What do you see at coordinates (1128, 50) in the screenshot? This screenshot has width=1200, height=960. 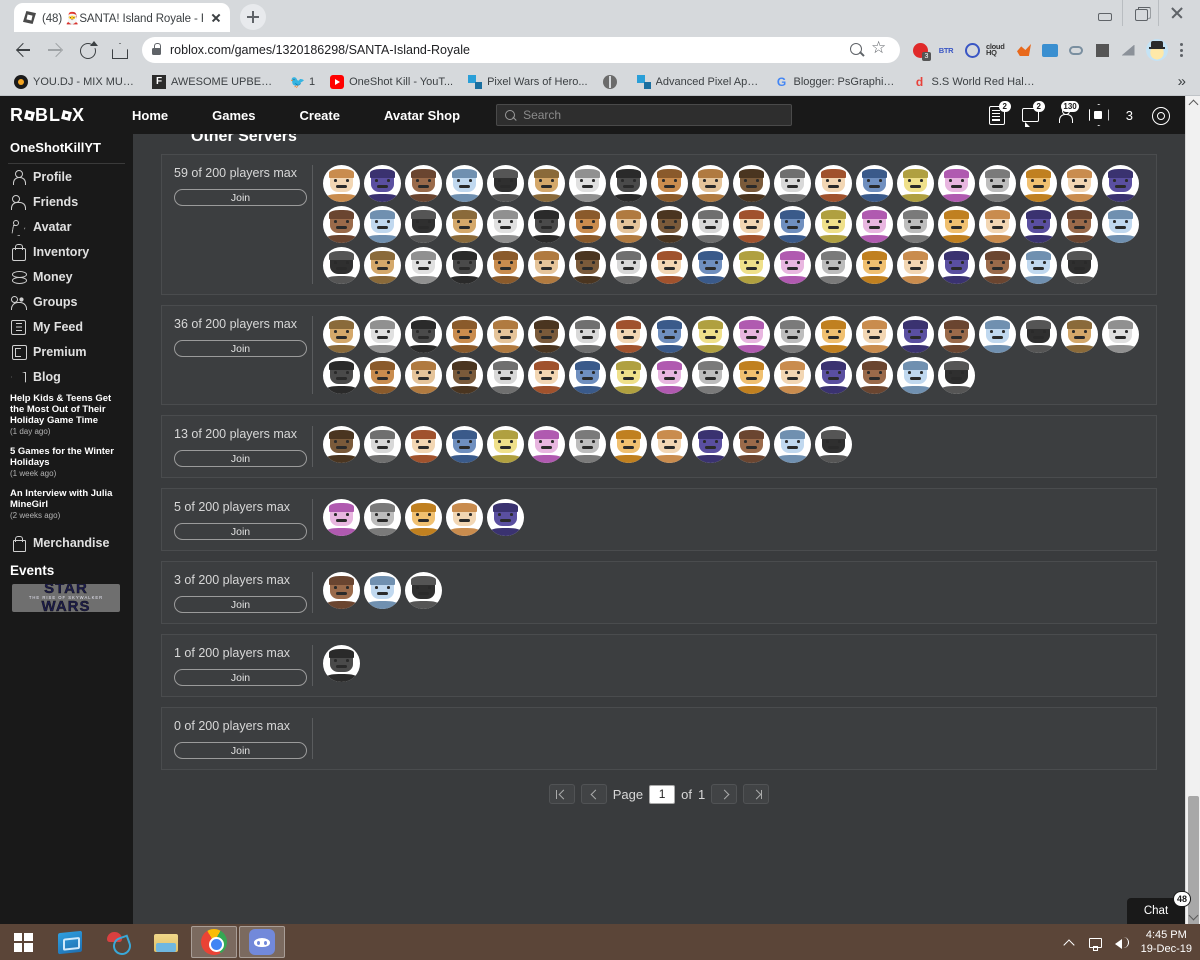 I see `signal-icon` at bounding box center [1128, 50].